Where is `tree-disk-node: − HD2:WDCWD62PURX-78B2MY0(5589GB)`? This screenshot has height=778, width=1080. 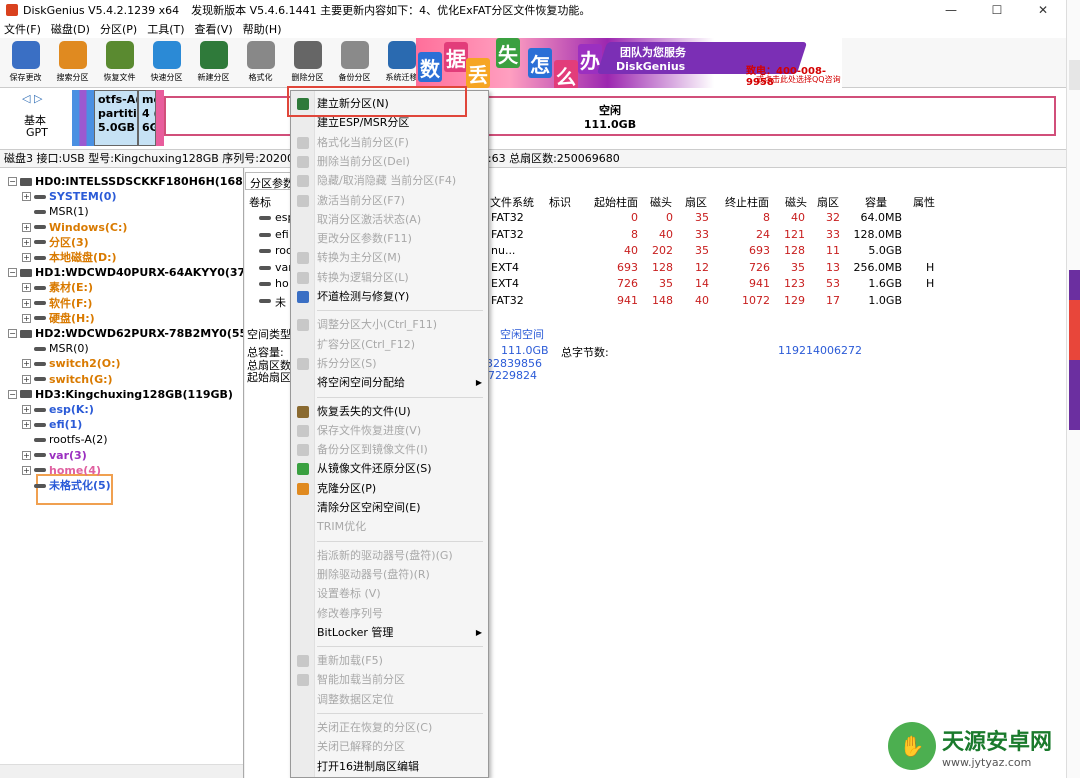 tree-disk-node: − HD2:WDCWD62PURX-78B2MY0(5589GB) is located at coordinates (125, 333).